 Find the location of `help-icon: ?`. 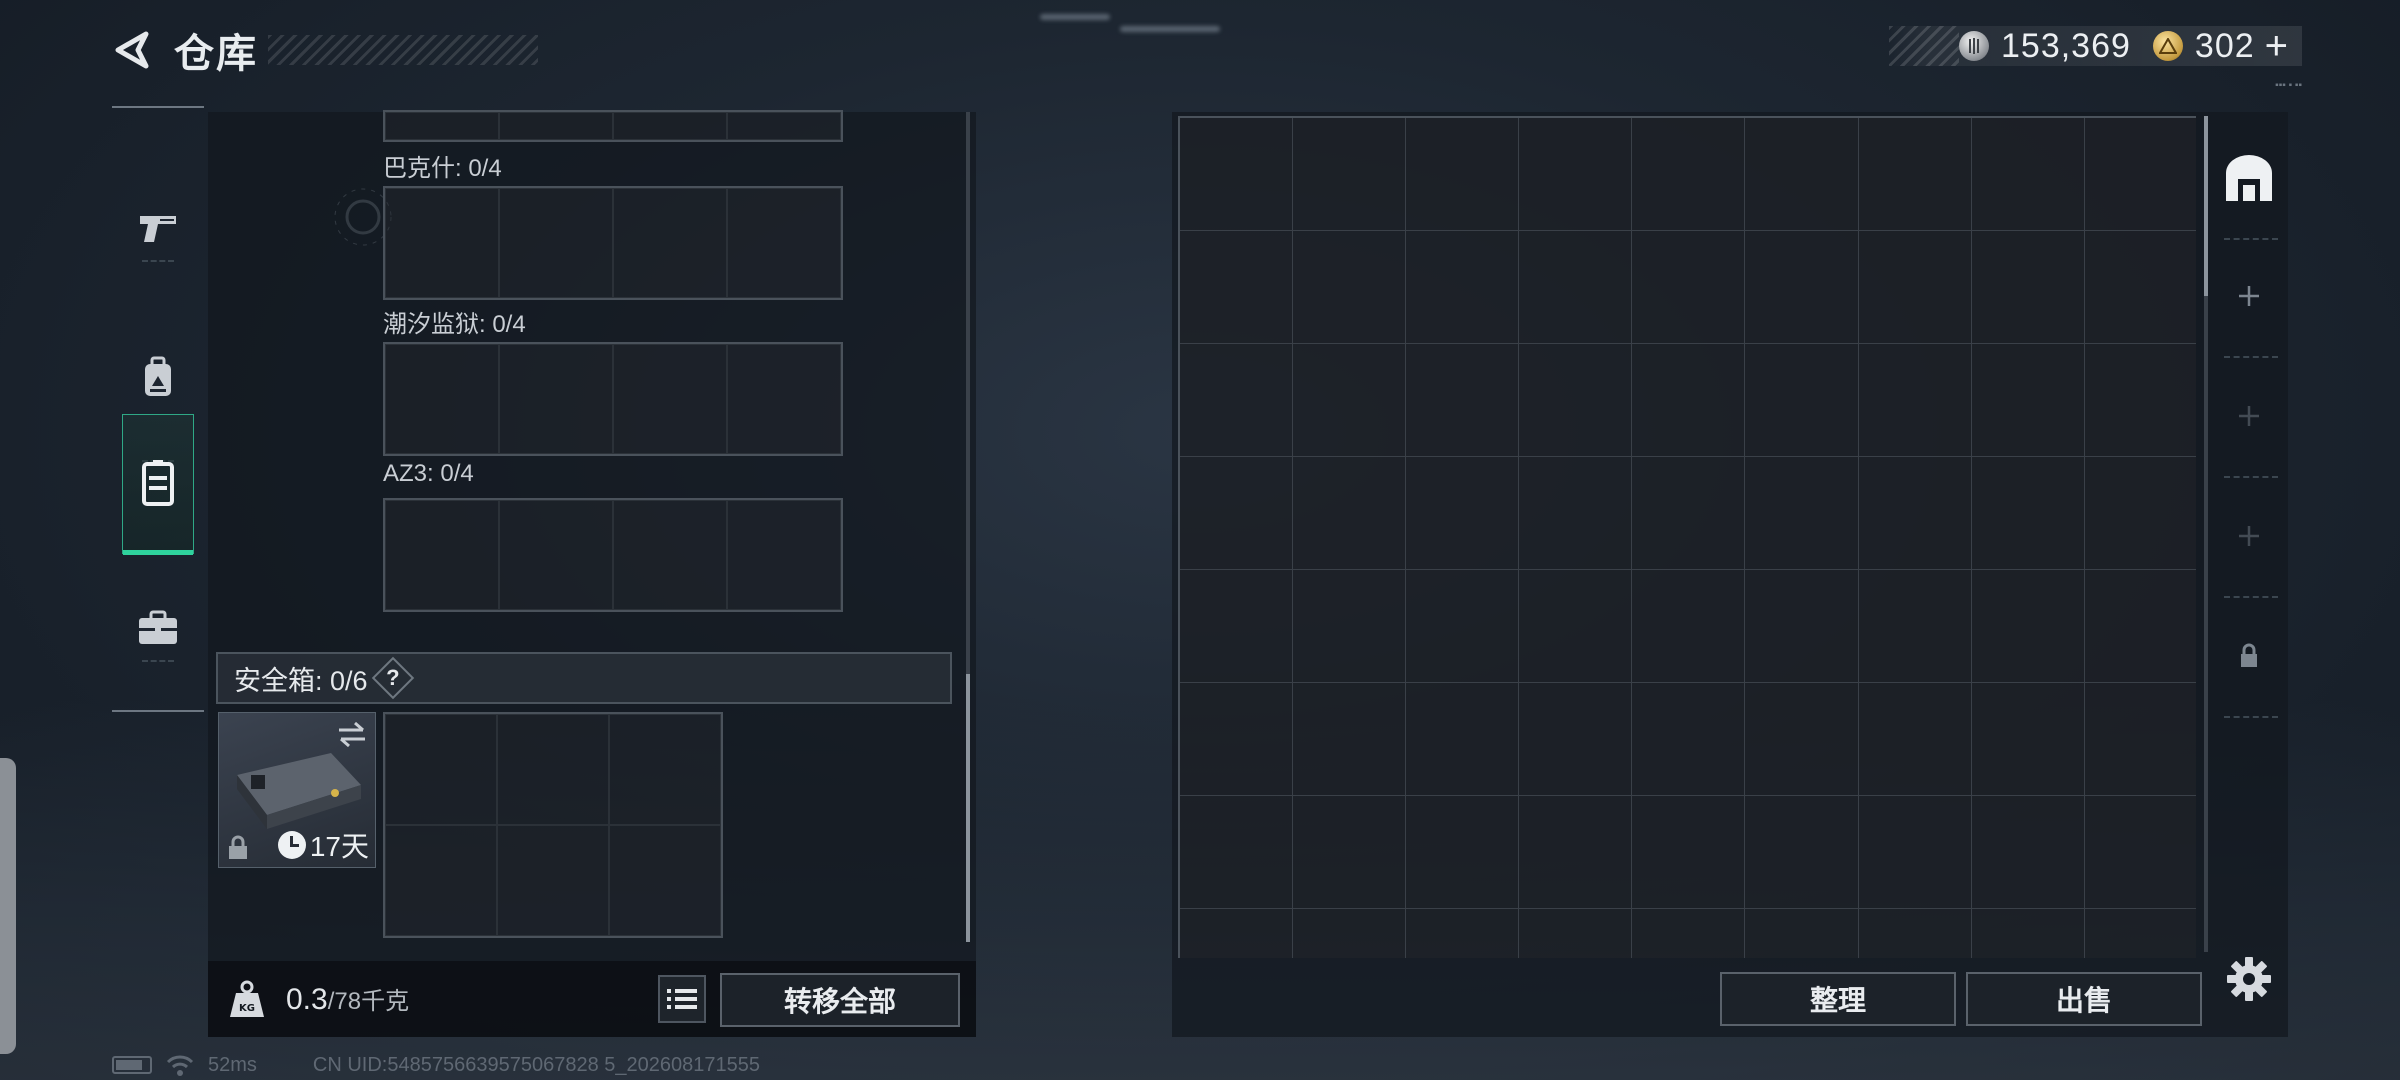

help-icon: ? is located at coordinates (392, 678).